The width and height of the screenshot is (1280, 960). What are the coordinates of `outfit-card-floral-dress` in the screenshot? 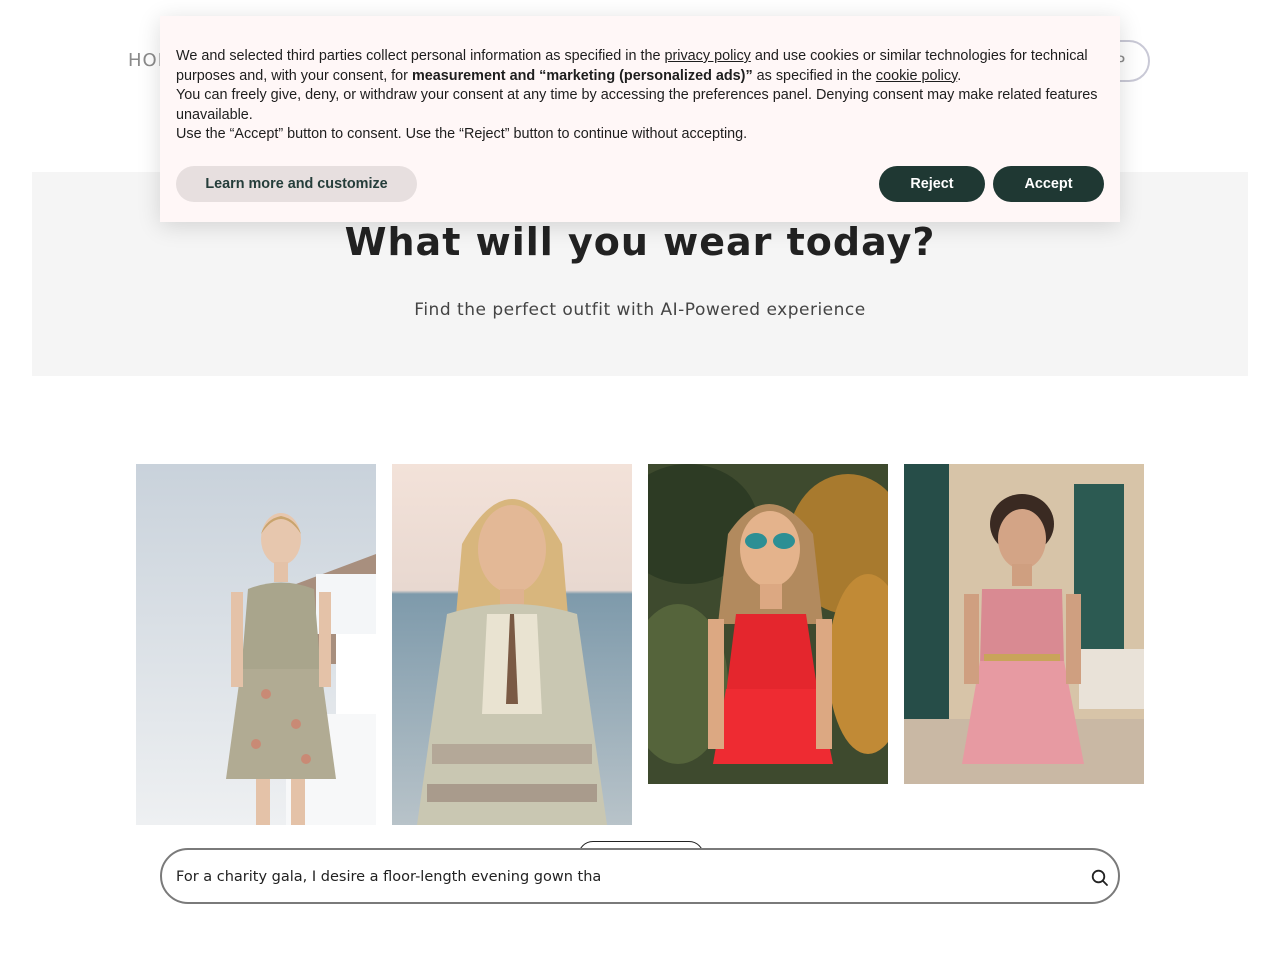 It's located at (256, 644).